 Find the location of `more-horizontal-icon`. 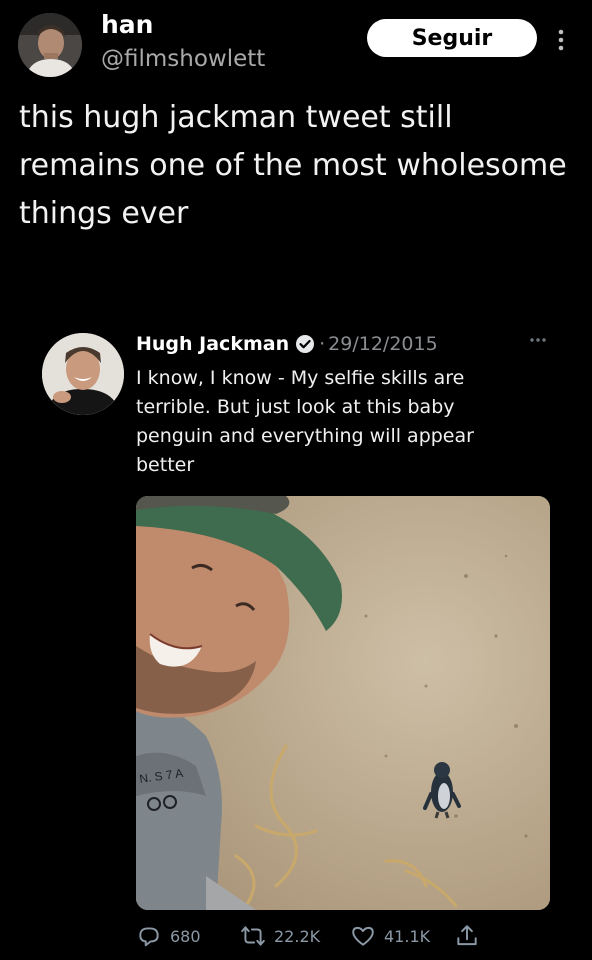

more-horizontal-icon is located at coordinates (538, 339).